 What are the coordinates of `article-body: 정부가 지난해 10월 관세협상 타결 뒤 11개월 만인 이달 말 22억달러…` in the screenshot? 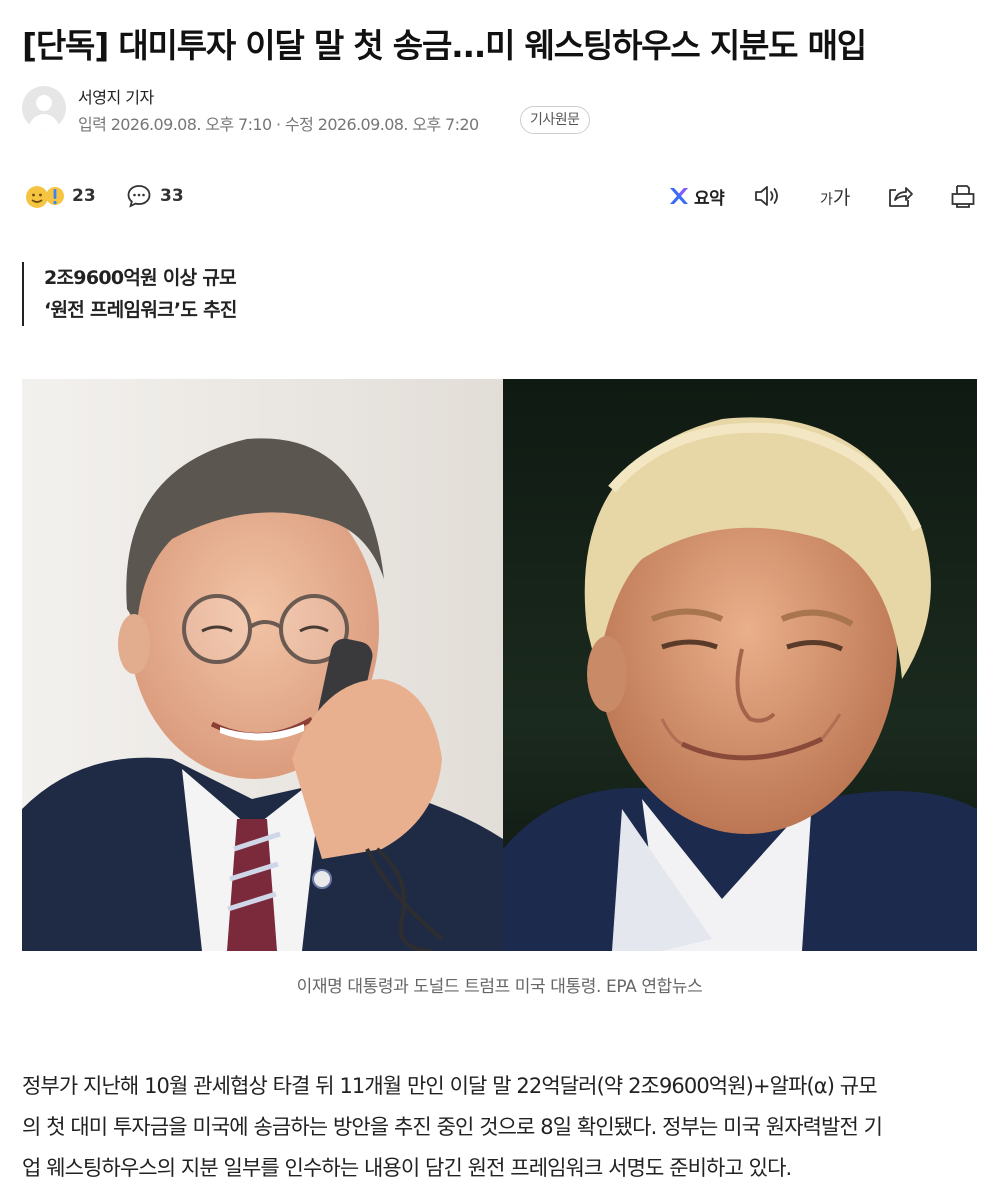 It's located at (501, 1127).